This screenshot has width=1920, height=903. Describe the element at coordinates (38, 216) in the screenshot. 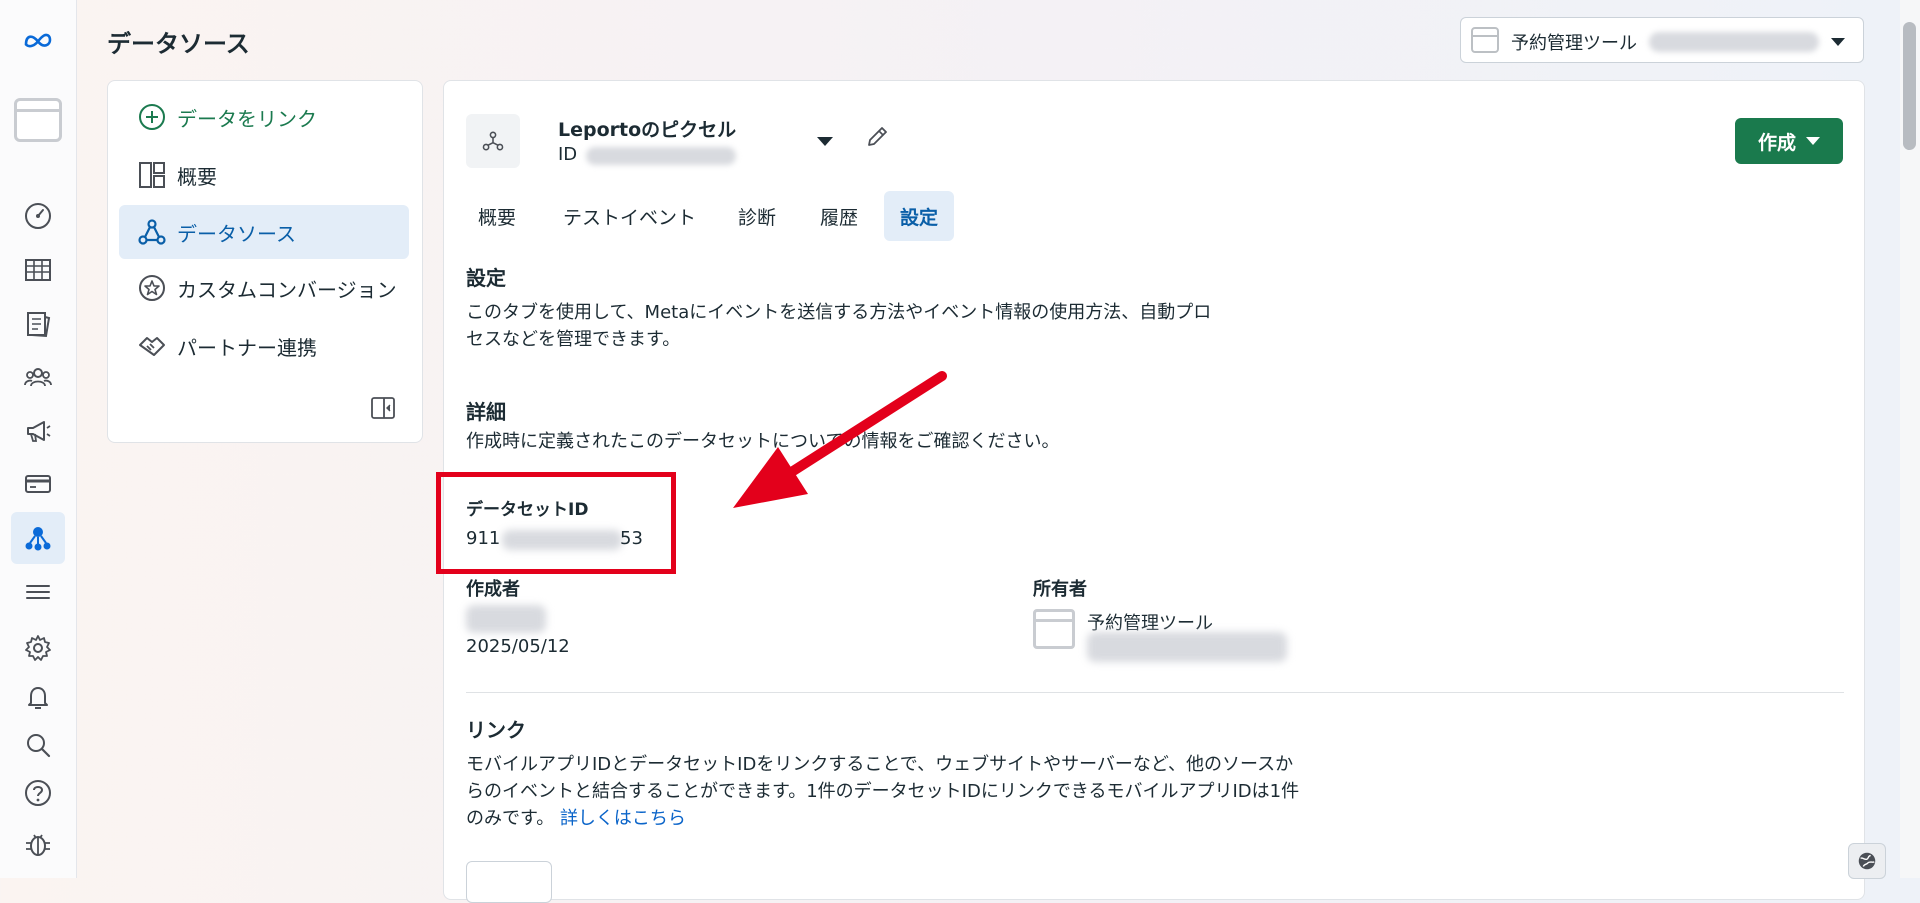

I see `dashboard-icon` at that location.